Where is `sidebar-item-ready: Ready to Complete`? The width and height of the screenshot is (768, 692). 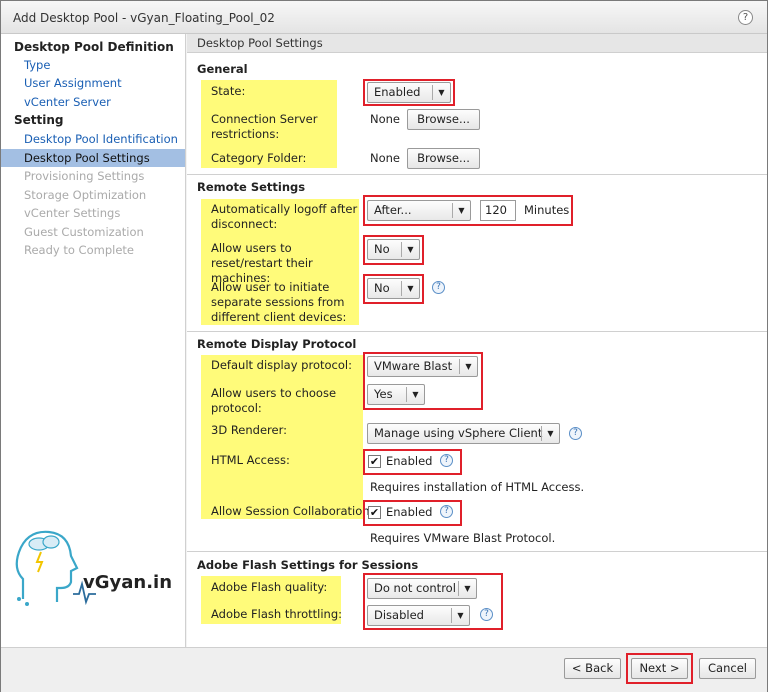 sidebar-item-ready: Ready to Complete is located at coordinates (79, 250).